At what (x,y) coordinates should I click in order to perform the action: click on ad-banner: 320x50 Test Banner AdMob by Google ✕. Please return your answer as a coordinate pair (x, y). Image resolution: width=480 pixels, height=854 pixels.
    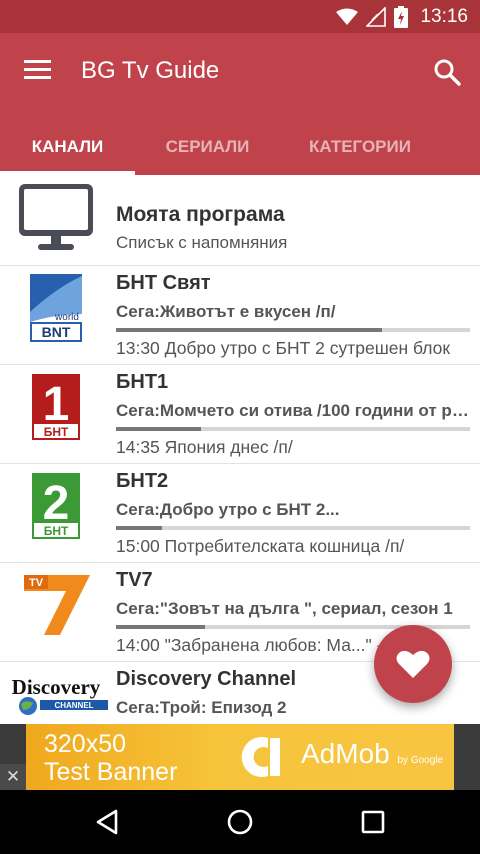
    Looking at the image, I should click on (240, 757).